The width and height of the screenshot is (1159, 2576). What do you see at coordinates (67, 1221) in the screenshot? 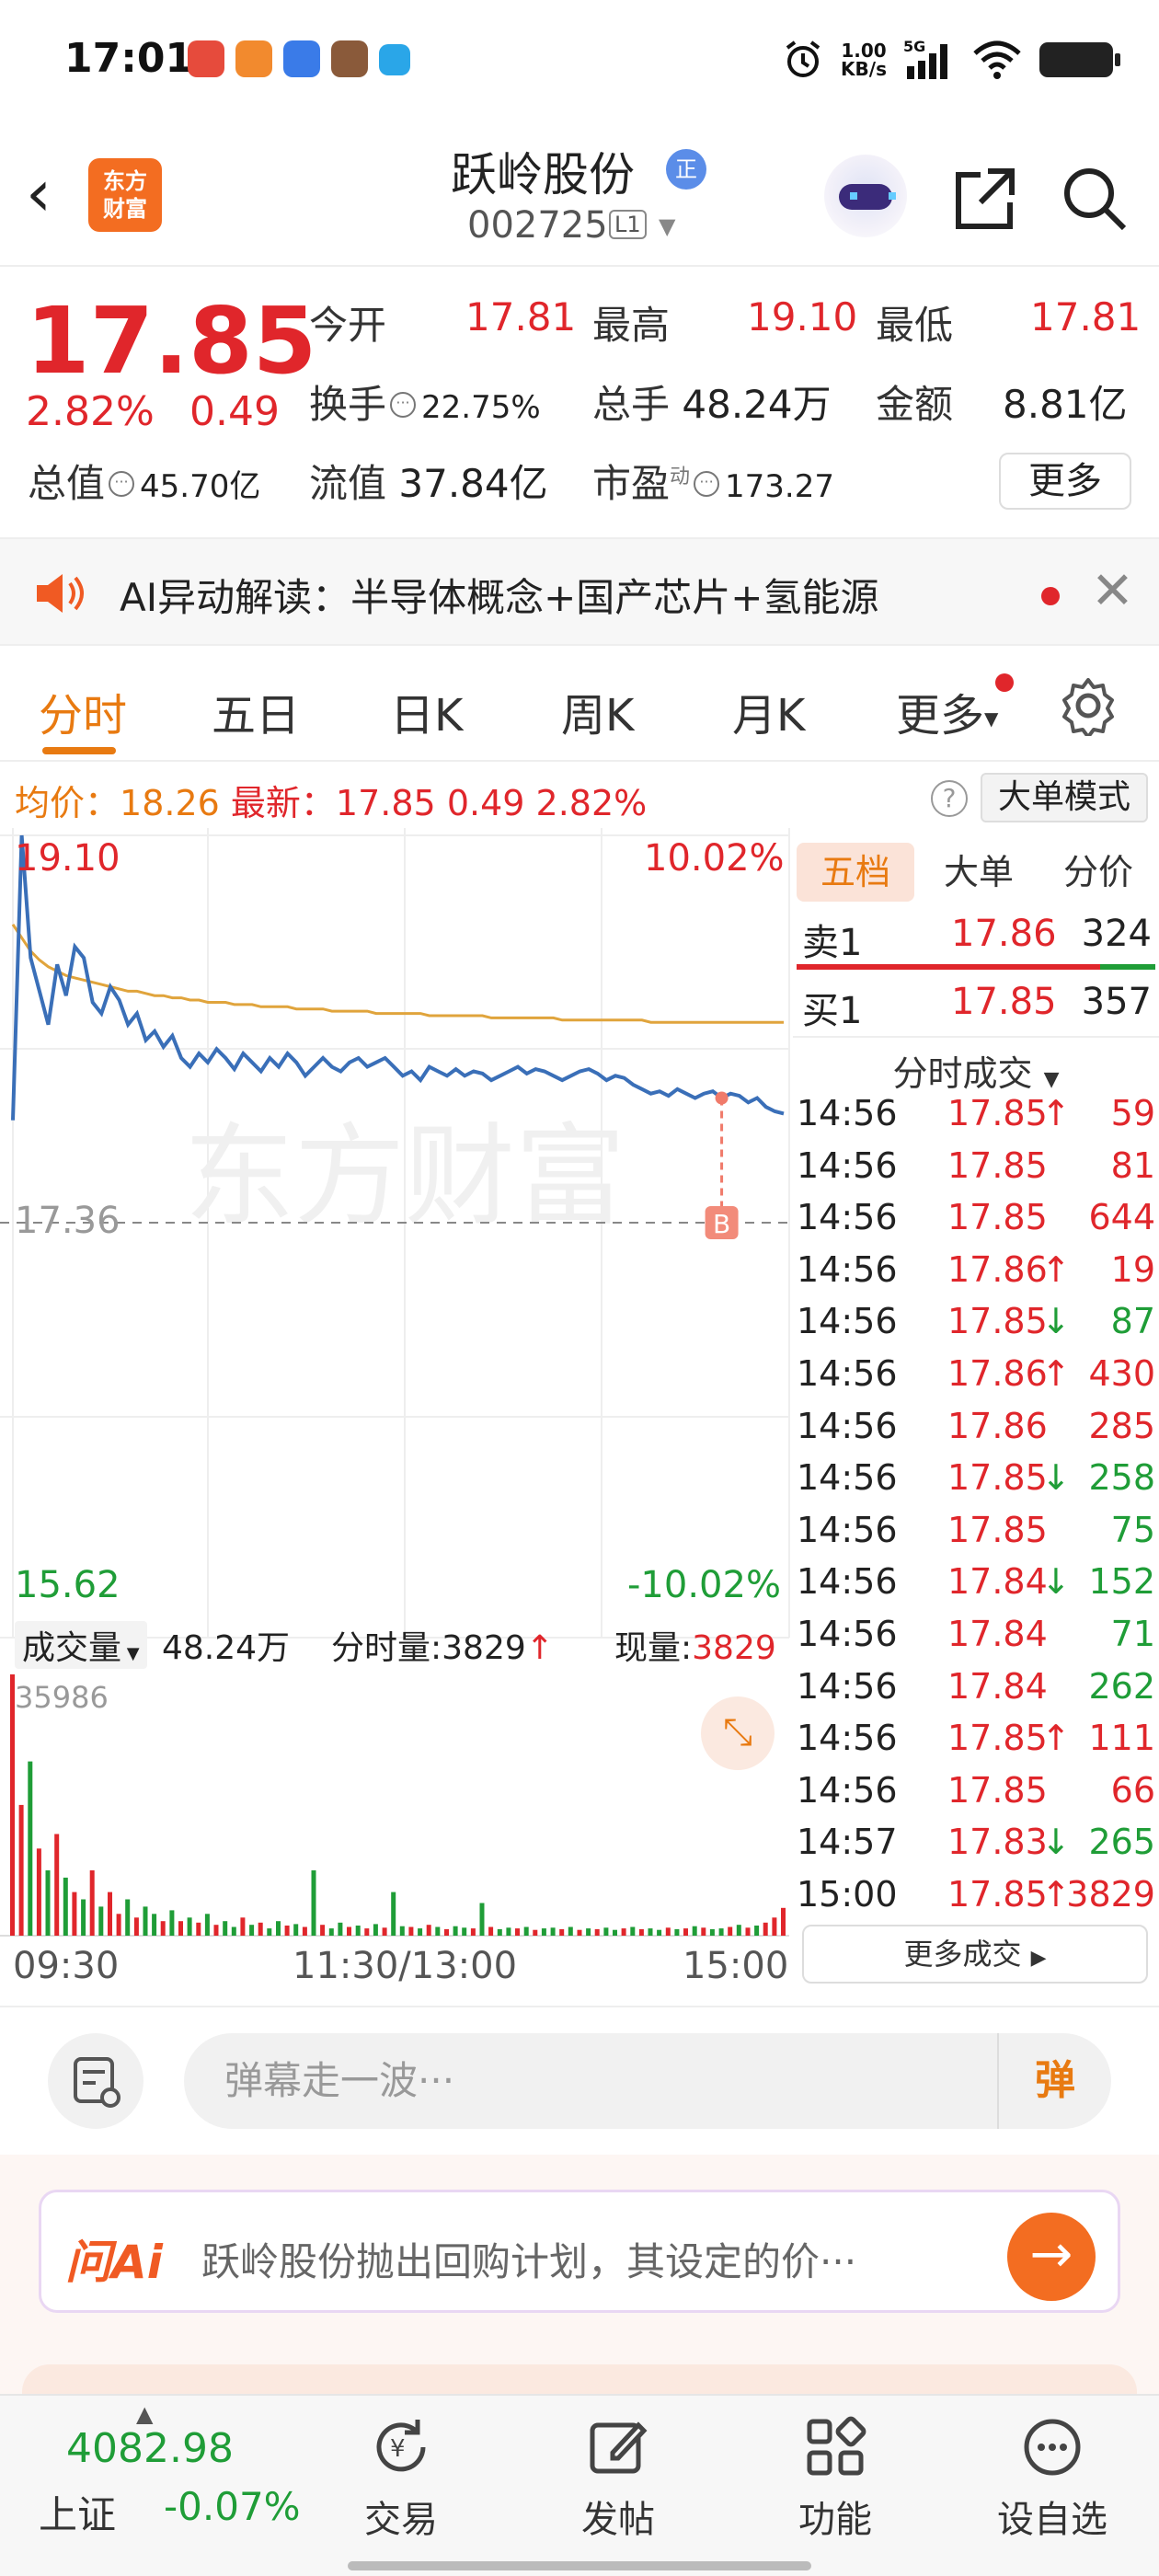
I see `prev-close-label: 17.36` at bounding box center [67, 1221].